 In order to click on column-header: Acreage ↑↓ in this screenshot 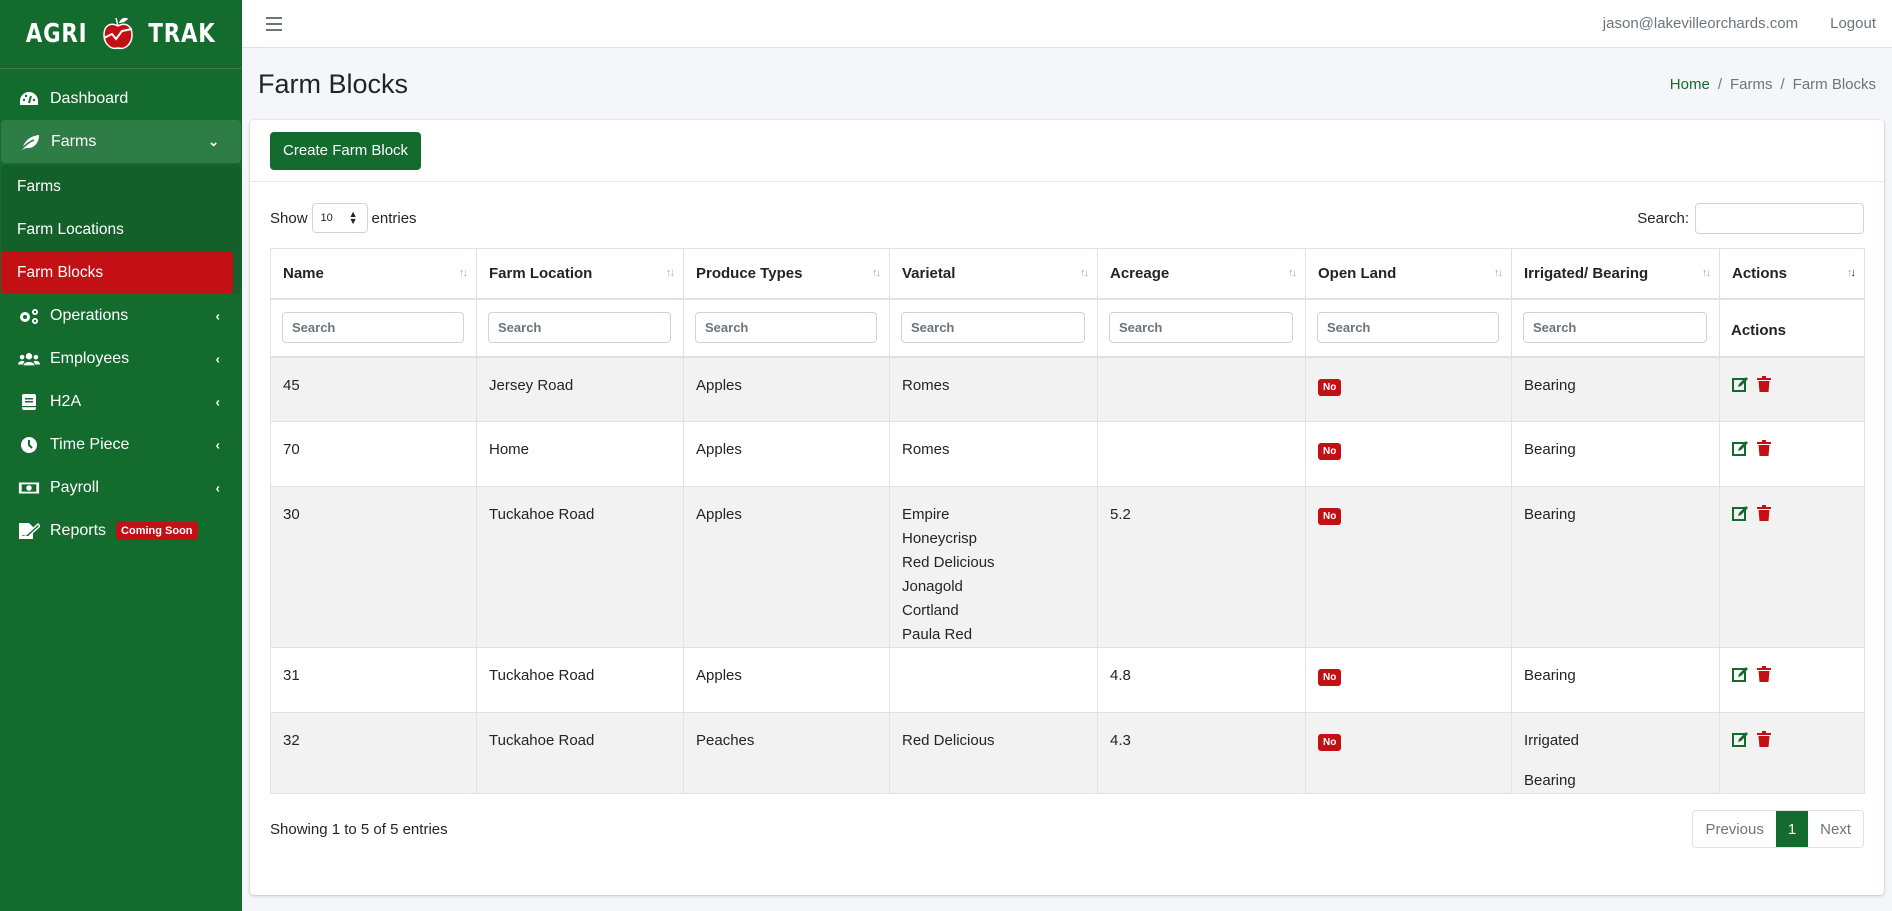, I will do `click(1201, 274)`.